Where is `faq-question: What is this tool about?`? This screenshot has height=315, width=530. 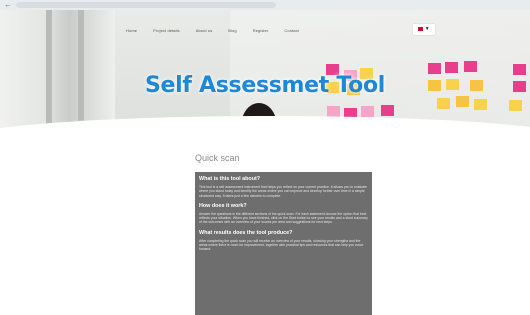 faq-question: What is this tool about? is located at coordinates (230, 179).